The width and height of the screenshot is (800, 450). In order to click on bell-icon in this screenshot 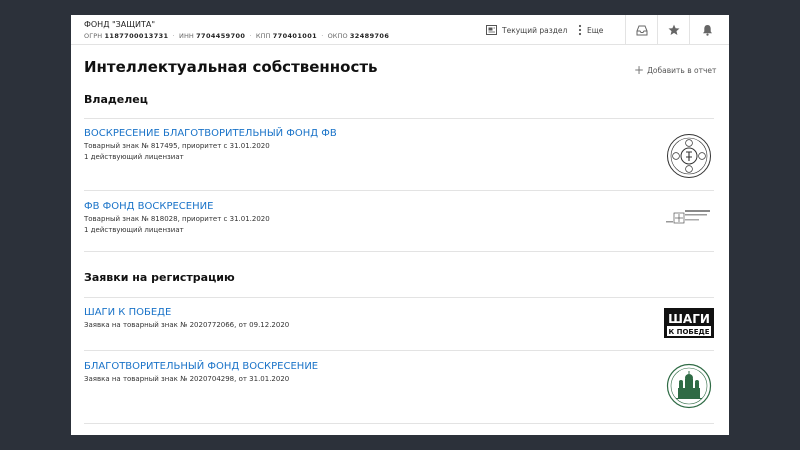, I will do `click(707, 30)`.